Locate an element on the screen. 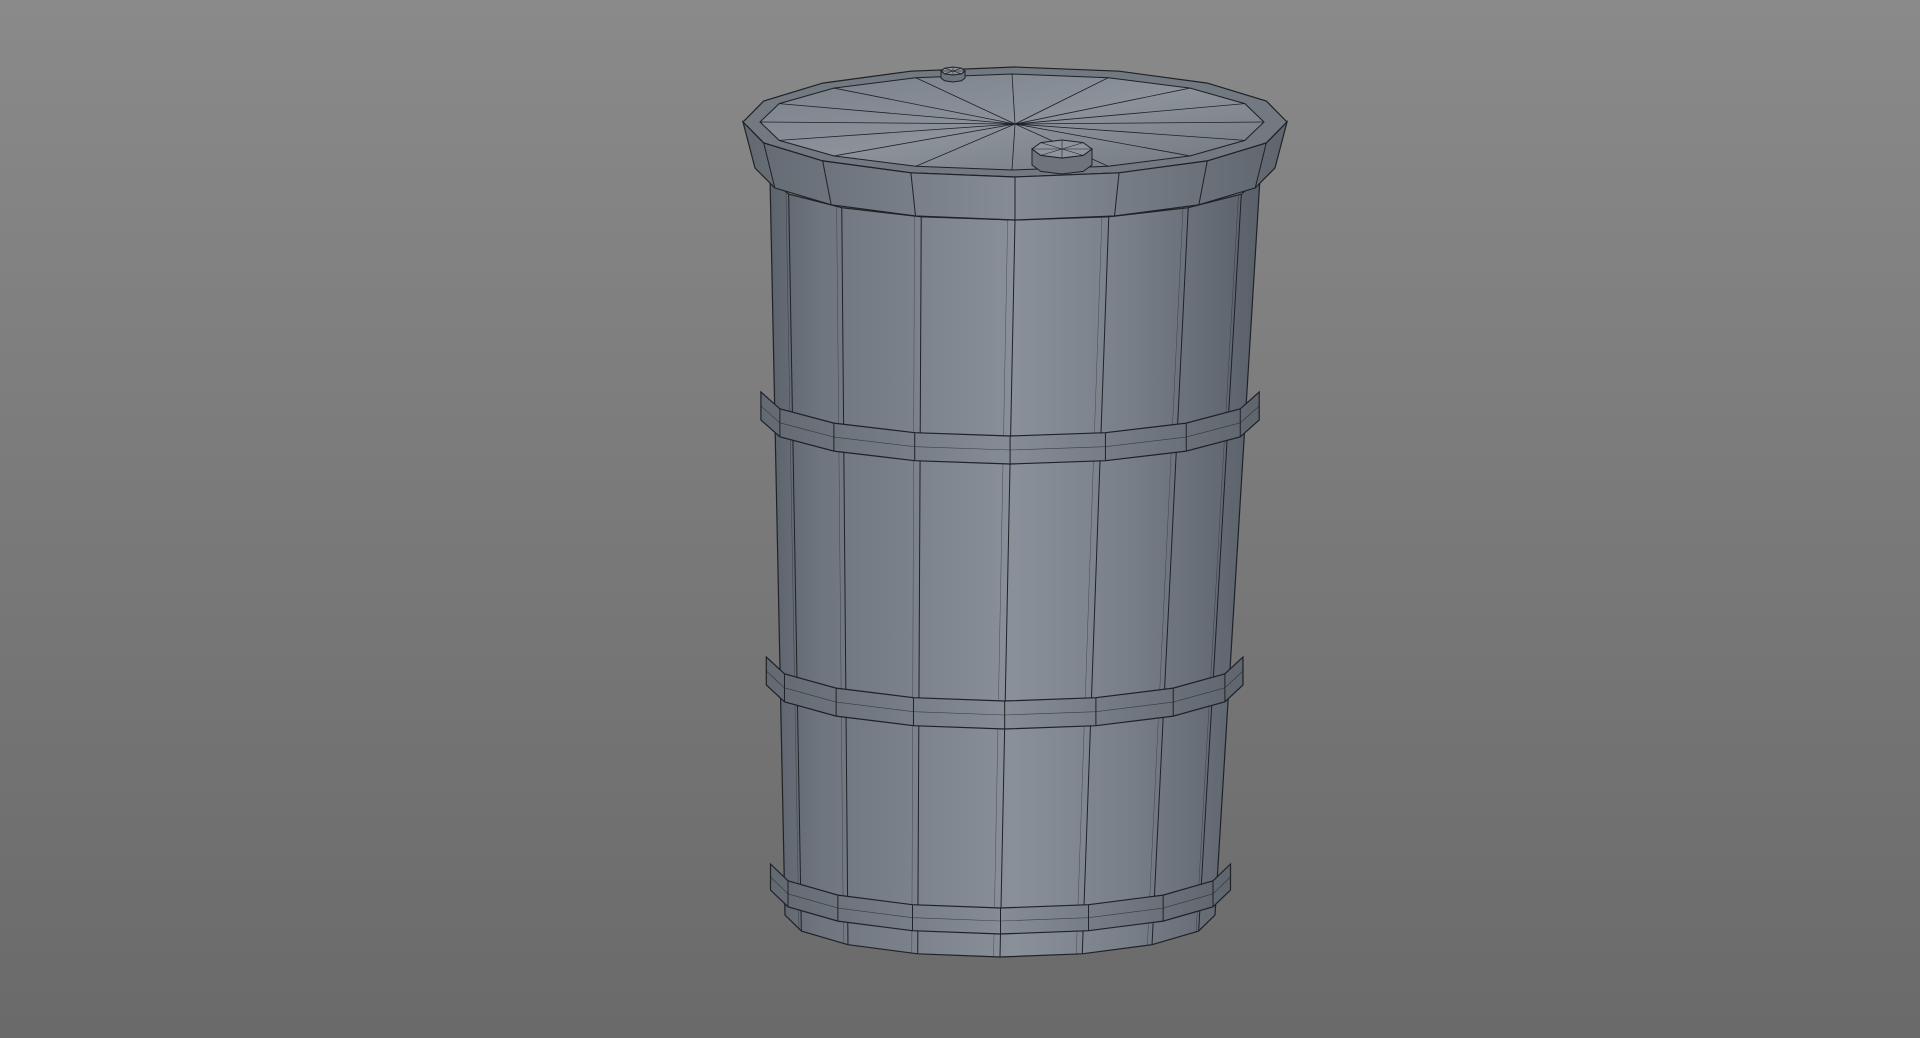 Image resolution: width=1920 pixels, height=1038 pixels. barrel-bung-large is located at coordinates (1062, 157).